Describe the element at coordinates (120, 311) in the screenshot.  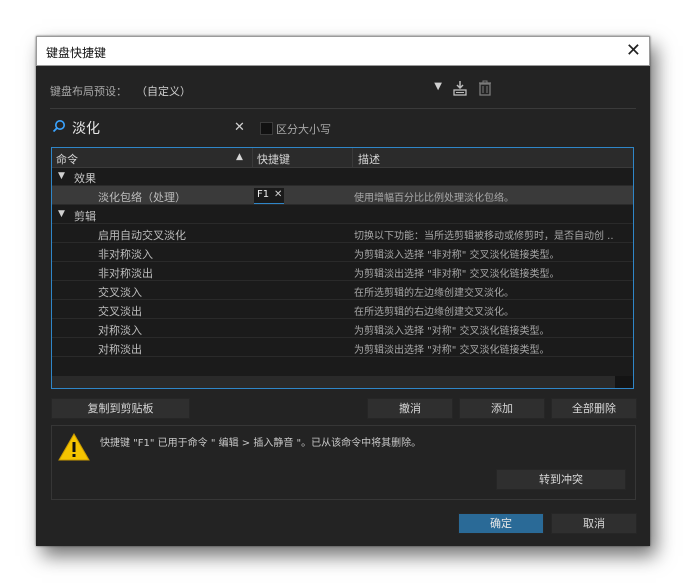
I see `command-cell: 交叉淡出` at that location.